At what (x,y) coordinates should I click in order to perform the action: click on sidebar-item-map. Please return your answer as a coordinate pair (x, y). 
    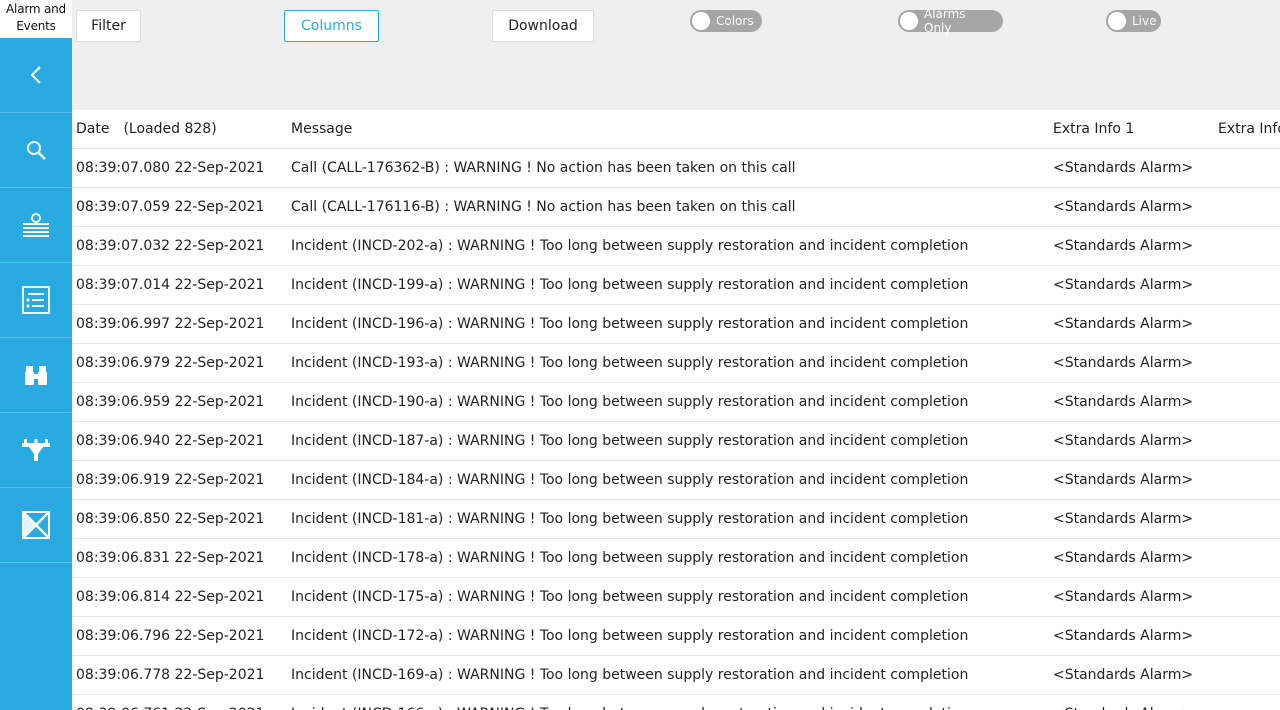
    Looking at the image, I should click on (36, 525).